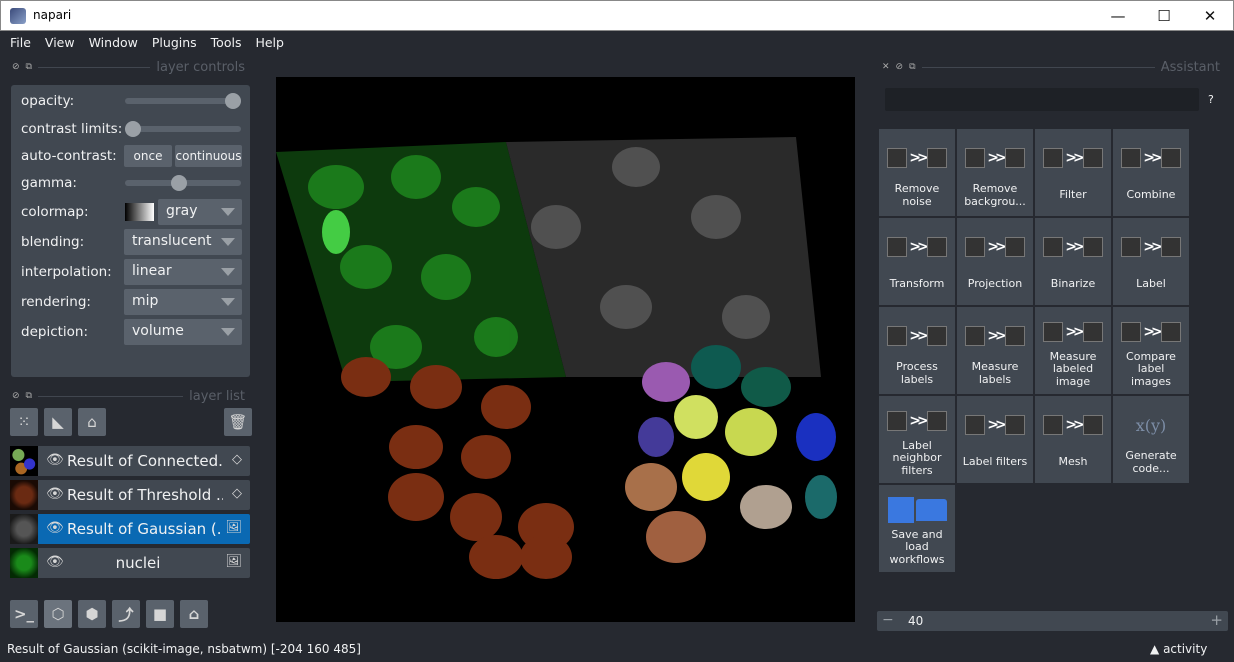 This screenshot has width=1234, height=662. Describe the element at coordinates (66, 272) in the screenshot. I see `interpolation-label: interpolation:` at that location.